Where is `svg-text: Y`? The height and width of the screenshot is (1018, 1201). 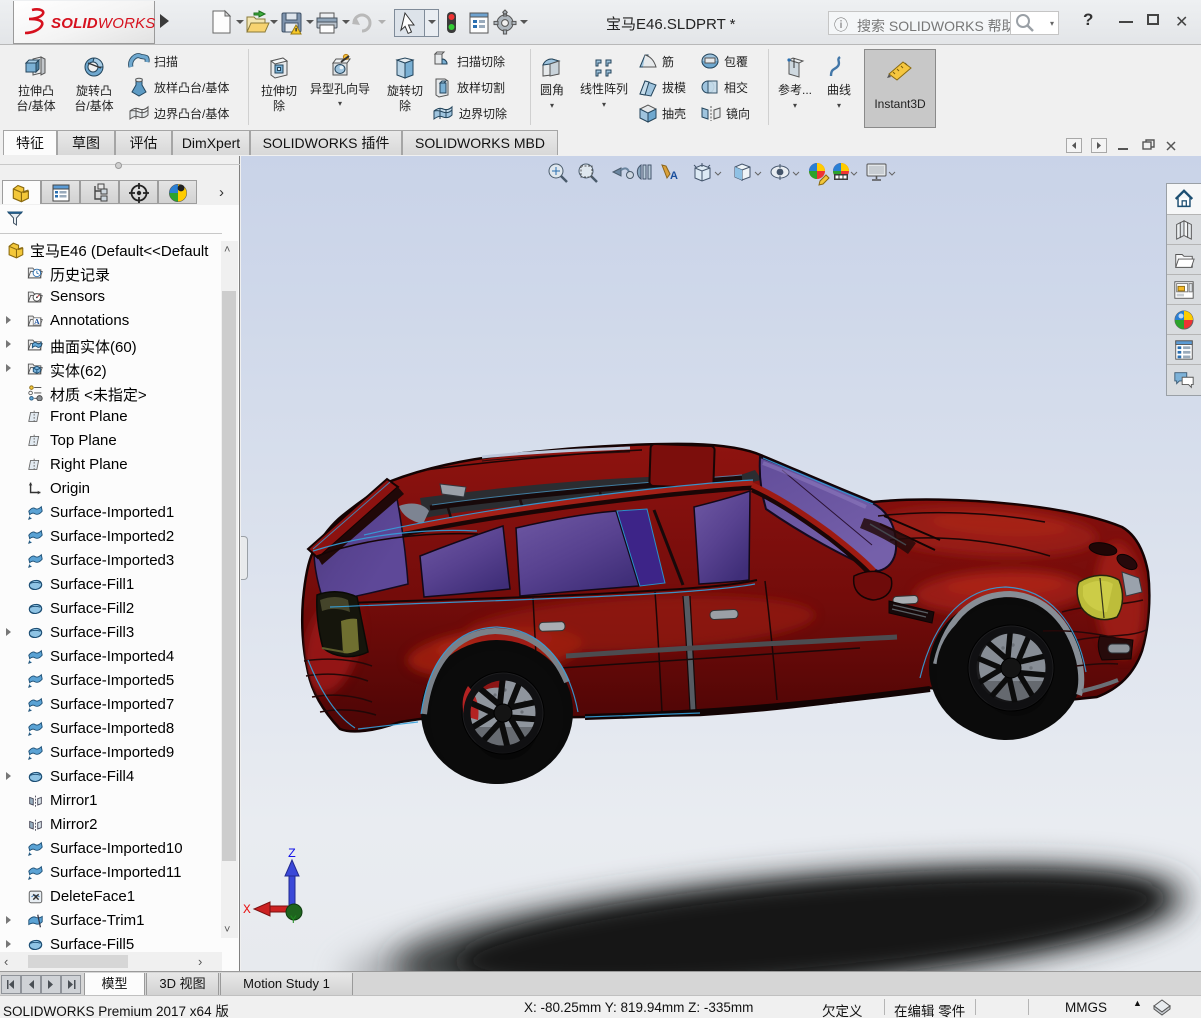
svg-text: Y is located at coordinates (293, 919).